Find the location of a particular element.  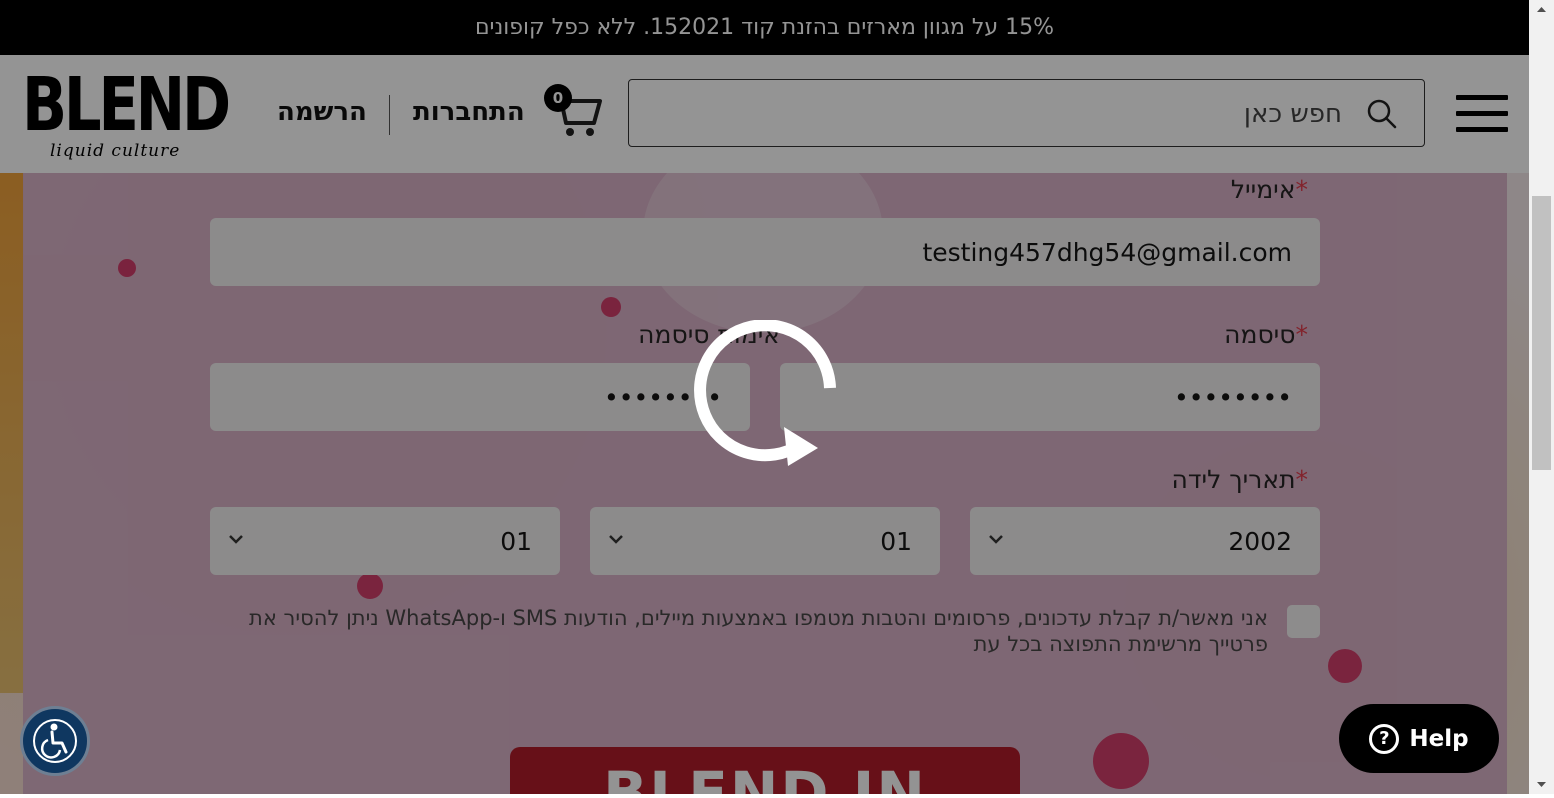

vertical-scrollbar is located at coordinates (1541, 397).